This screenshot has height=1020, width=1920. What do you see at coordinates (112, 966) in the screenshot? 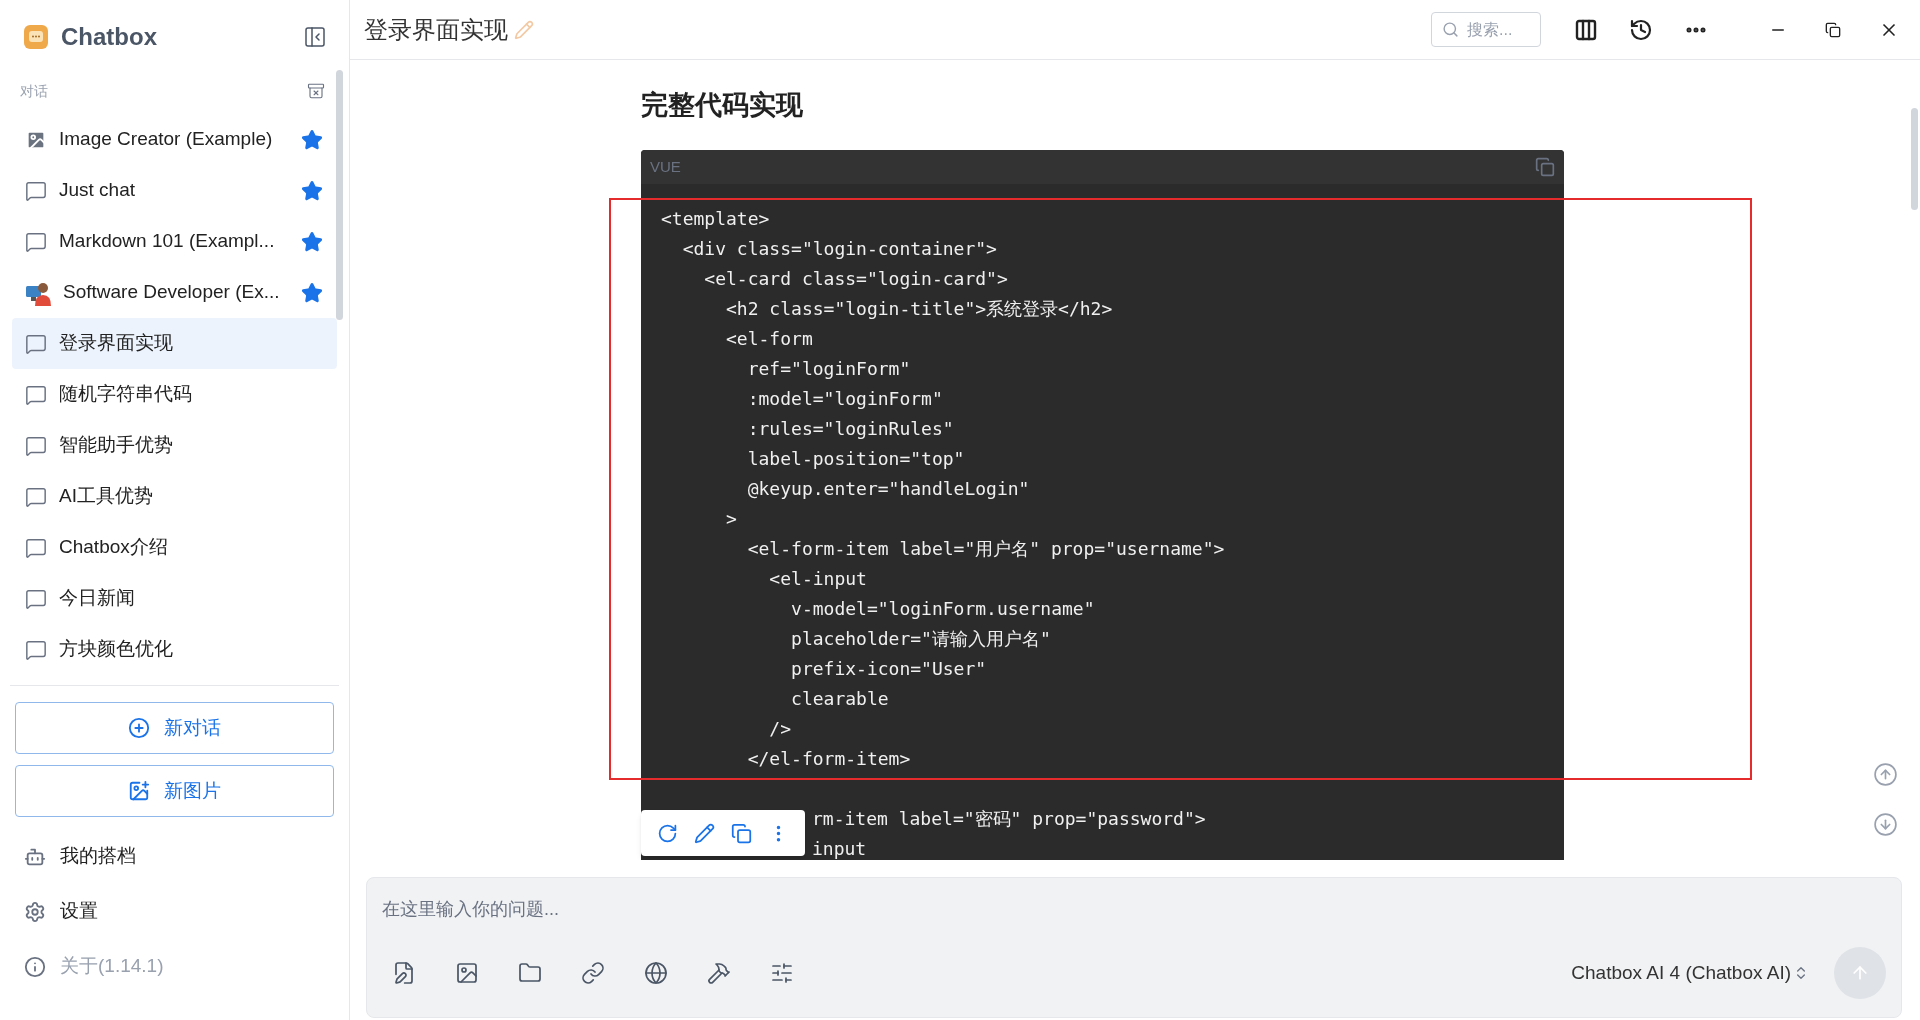
I see `link-label: 关于(1.14.1)` at bounding box center [112, 966].